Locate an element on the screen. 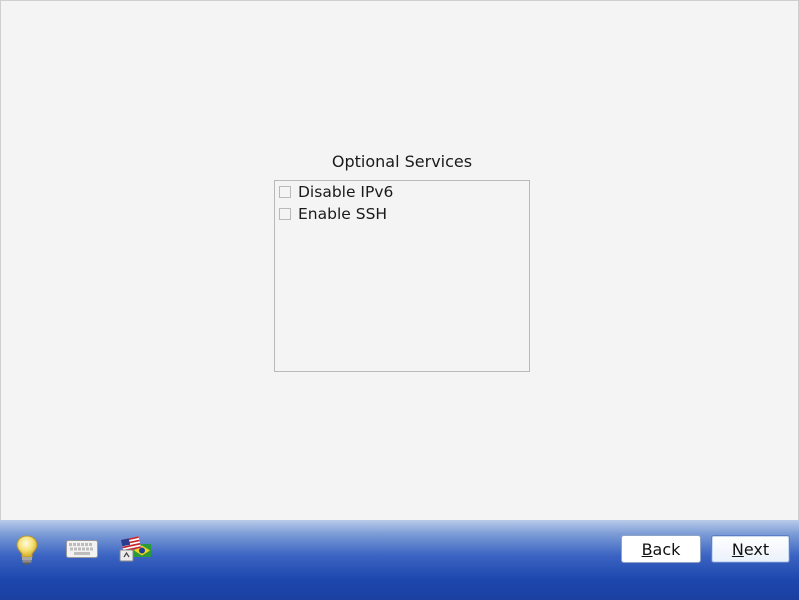 The width and height of the screenshot is (799, 600). enable-ssh-label: Enable SSH is located at coordinates (343, 214).